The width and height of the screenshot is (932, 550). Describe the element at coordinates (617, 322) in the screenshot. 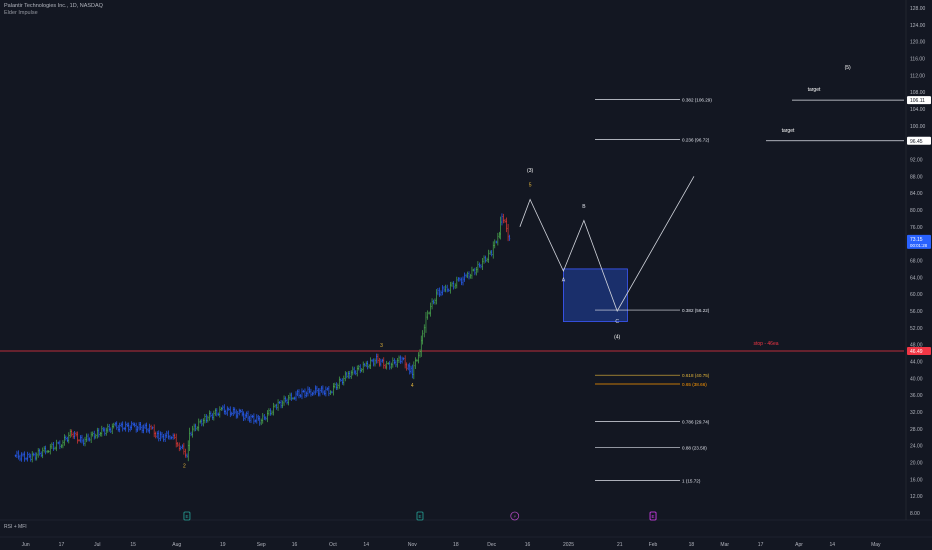

I see `wave-label: C` at that location.